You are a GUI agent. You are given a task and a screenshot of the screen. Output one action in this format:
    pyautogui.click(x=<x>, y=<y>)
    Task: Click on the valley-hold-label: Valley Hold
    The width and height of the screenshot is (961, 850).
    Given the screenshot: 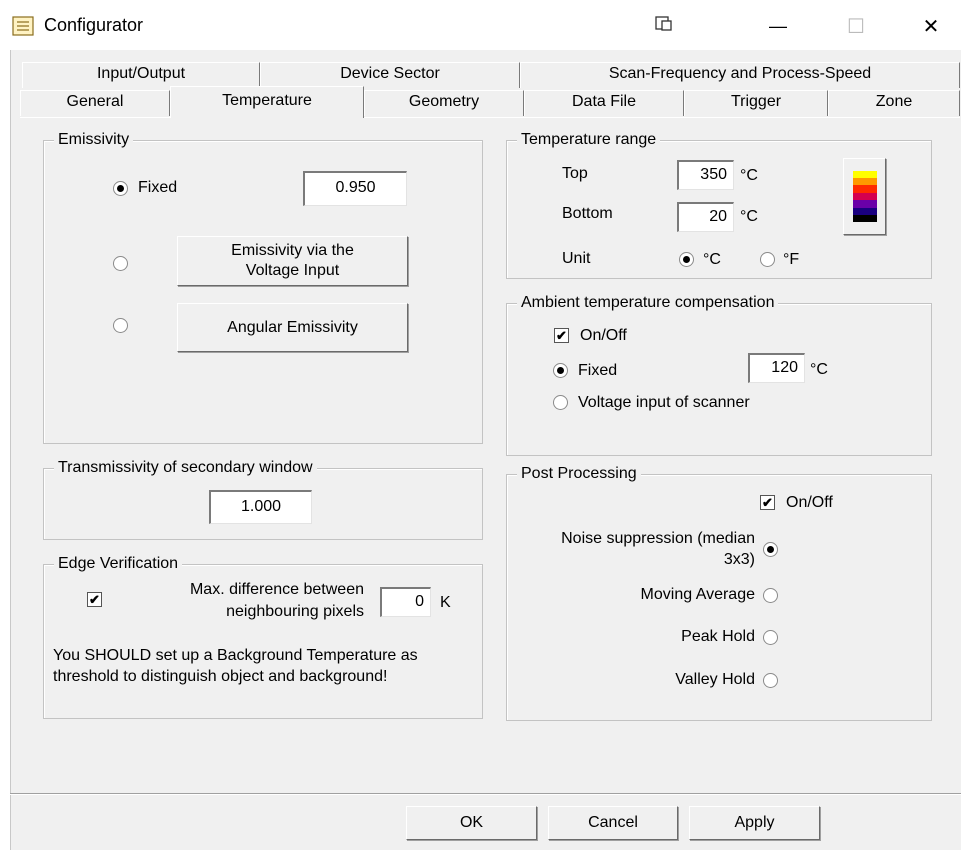 What is the action you would take?
    pyautogui.click(x=715, y=679)
    